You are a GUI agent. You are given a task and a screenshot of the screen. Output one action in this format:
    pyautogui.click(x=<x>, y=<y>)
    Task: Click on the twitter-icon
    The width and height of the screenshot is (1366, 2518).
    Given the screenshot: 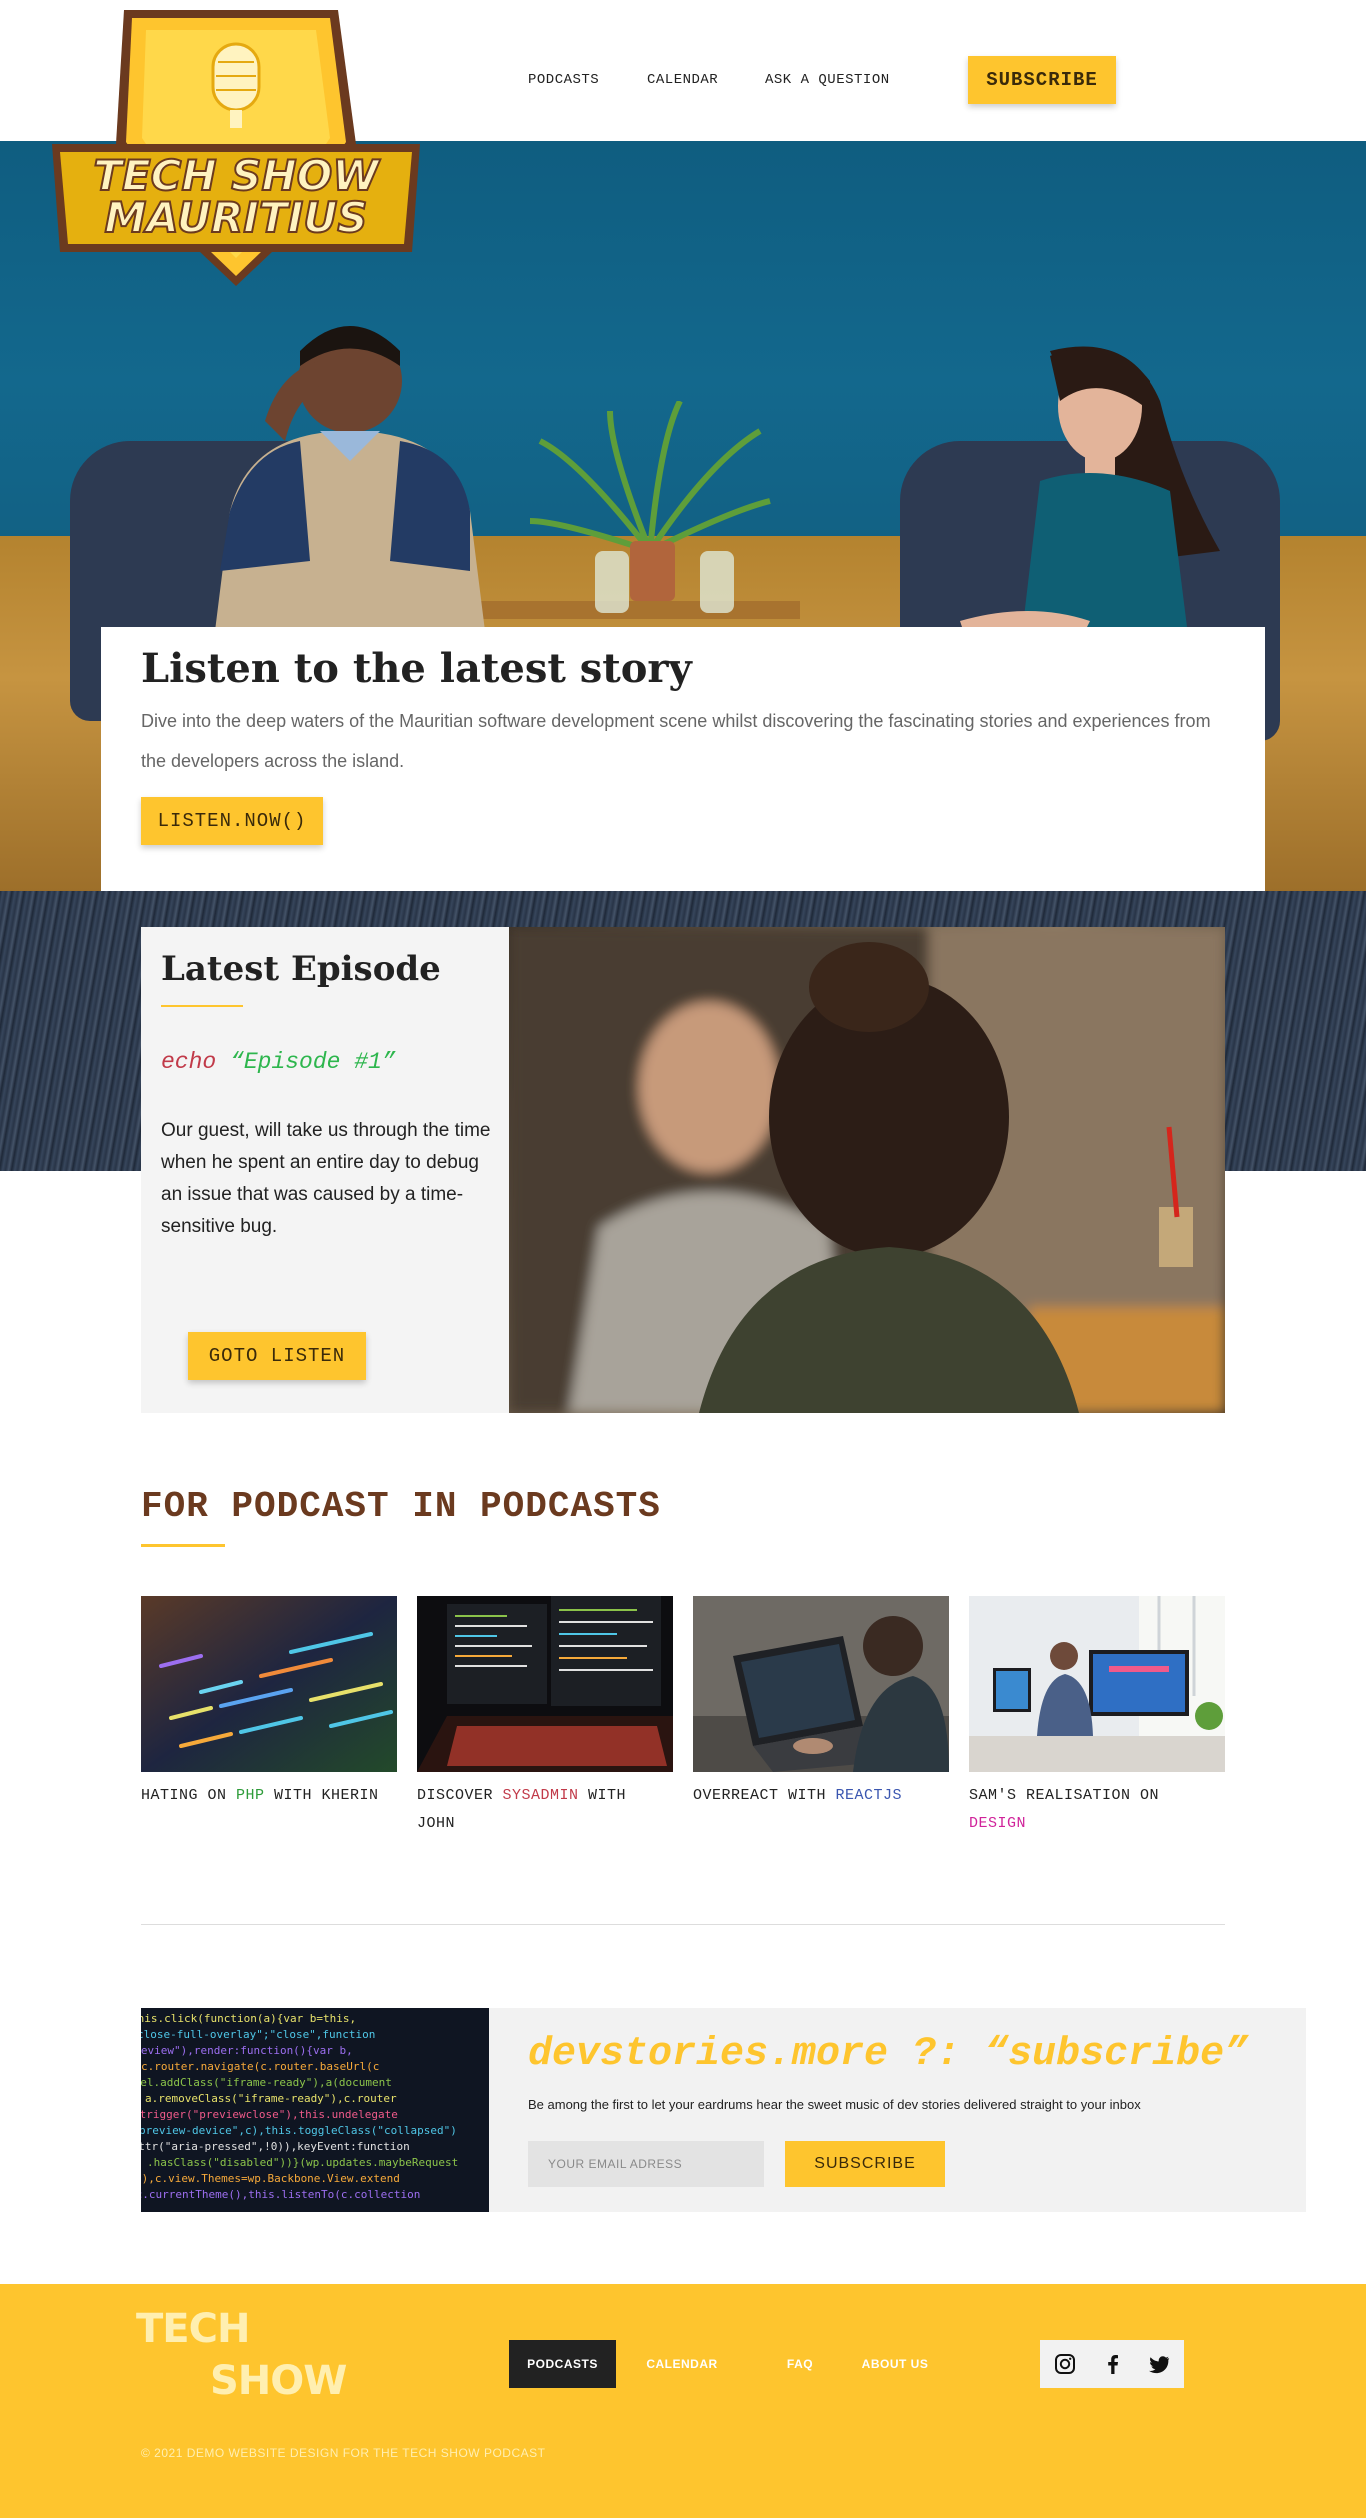 What is the action you would take?
    pyautogui.click(x=1159, y=2364)
    